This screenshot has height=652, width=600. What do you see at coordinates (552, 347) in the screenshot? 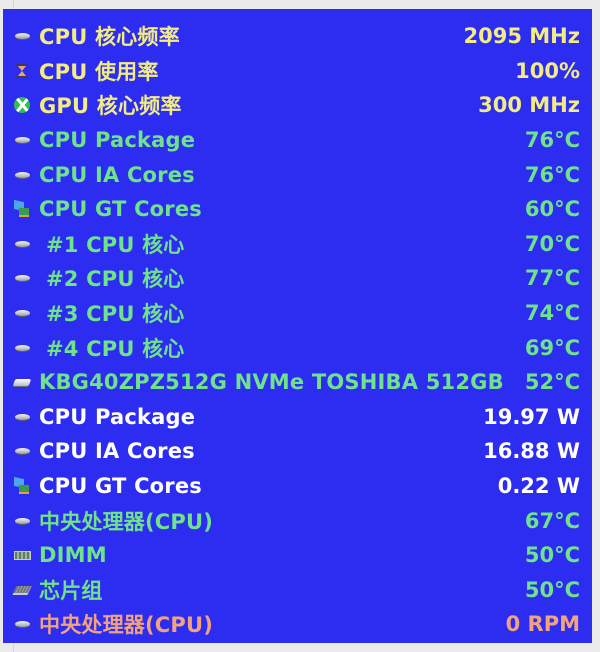
I see `sensor-value: 69°C` at bounding box center [552, 347].